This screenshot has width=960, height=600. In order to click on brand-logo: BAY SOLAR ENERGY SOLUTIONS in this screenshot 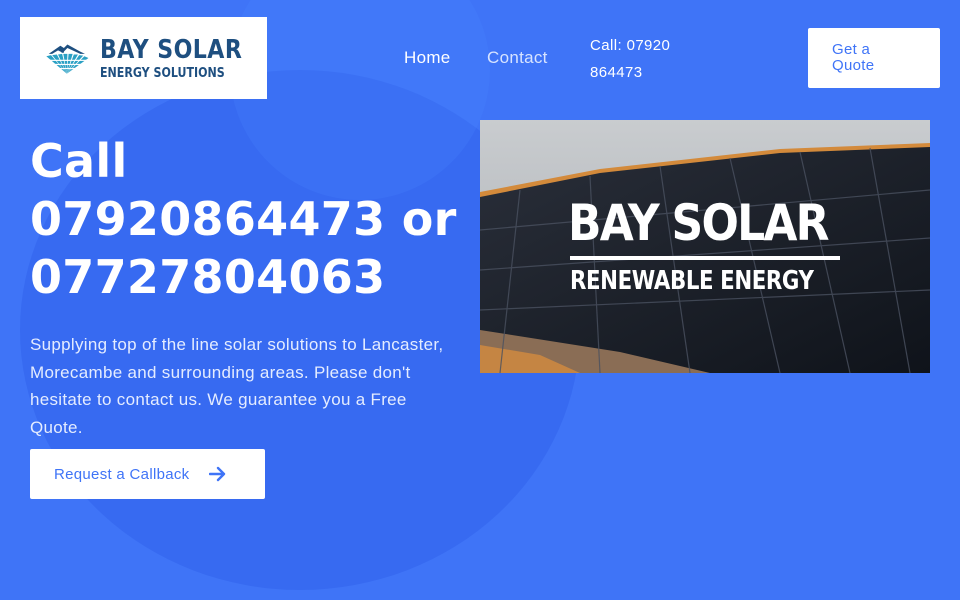, I will do `click(143, 58)`.